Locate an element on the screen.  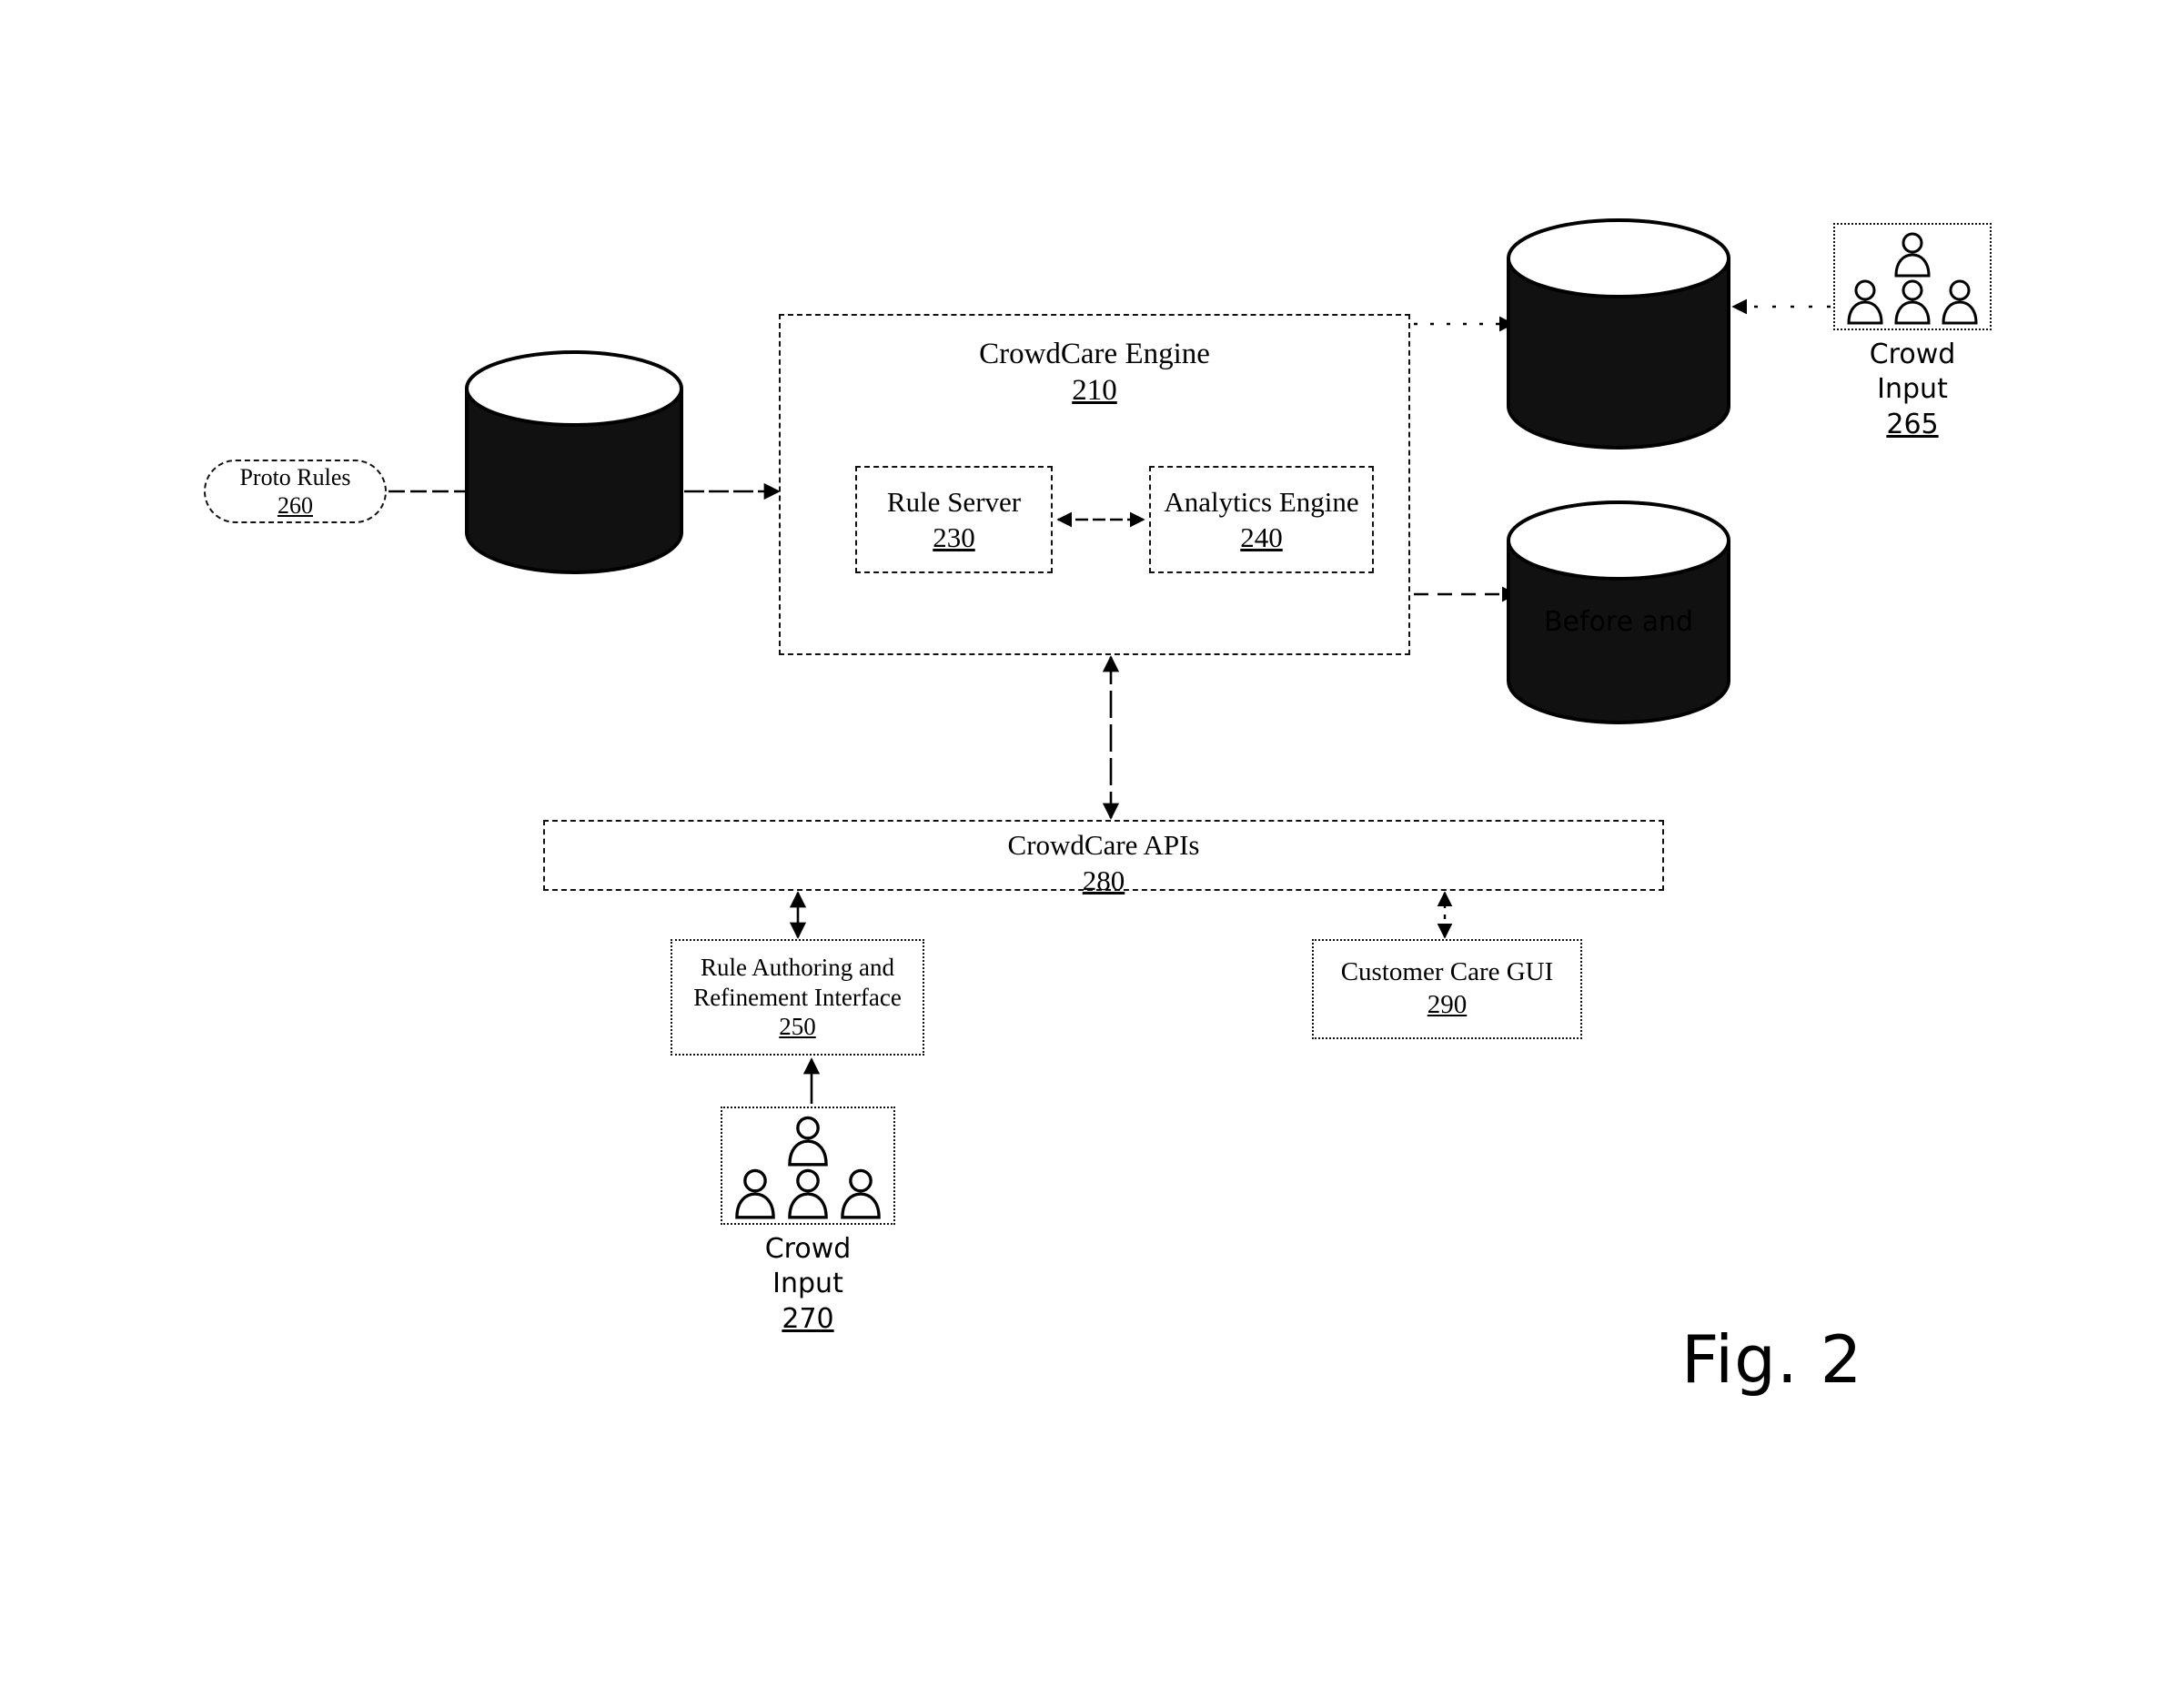
crowd-input-265-icon-box is located at coordinates (1913, 276).